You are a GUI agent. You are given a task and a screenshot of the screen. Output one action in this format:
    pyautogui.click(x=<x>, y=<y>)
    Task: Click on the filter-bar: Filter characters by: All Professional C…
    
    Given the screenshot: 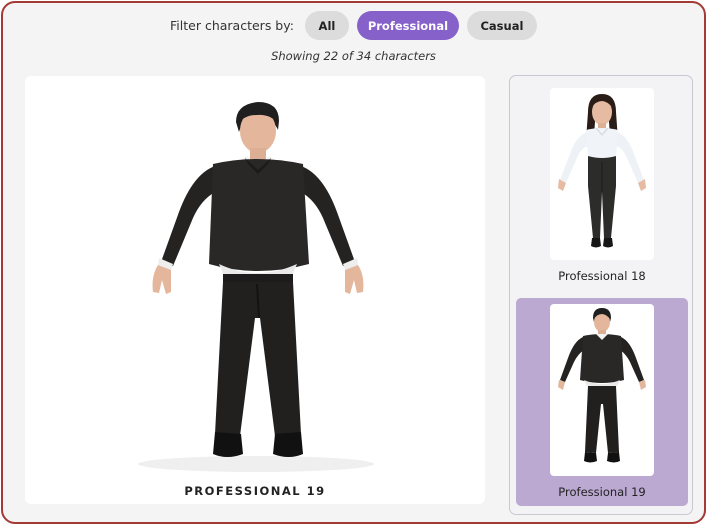 What is the action you would take?
    pyautogui.click(x=353, y=25)
    